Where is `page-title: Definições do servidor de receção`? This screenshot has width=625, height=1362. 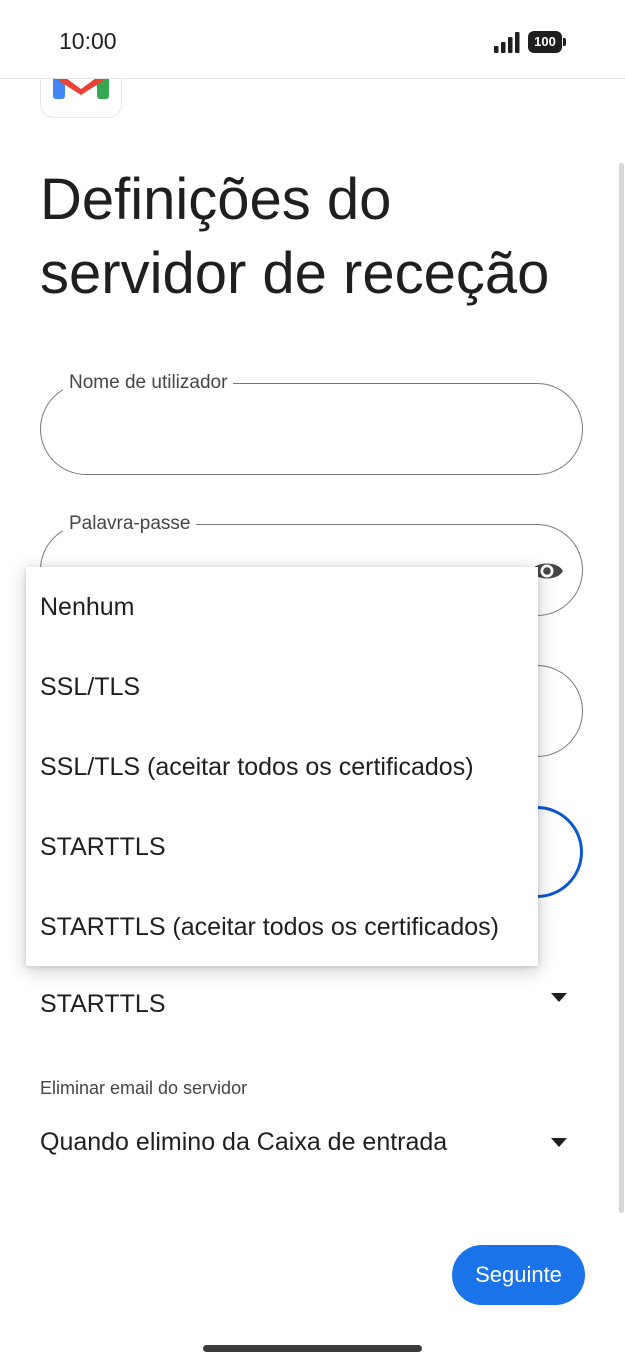 page-title: Definições do servidor de receção is located at coordinates (320, 237).